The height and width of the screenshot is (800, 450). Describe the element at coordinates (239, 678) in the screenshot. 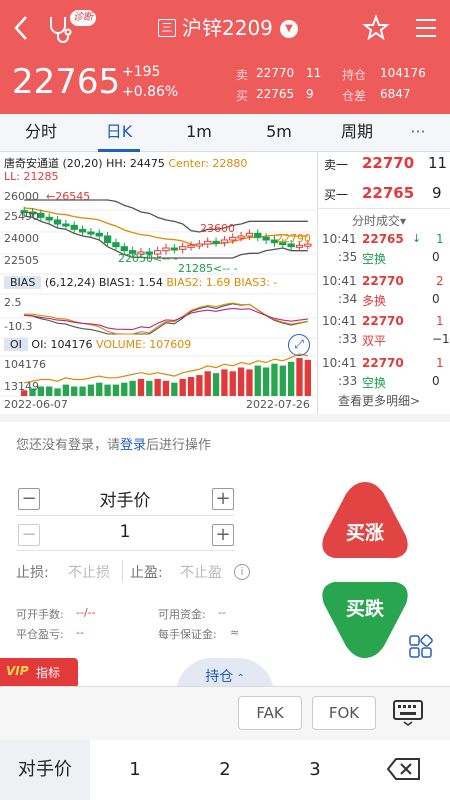

I see `chevron-up-icon: ⌃` at that location.